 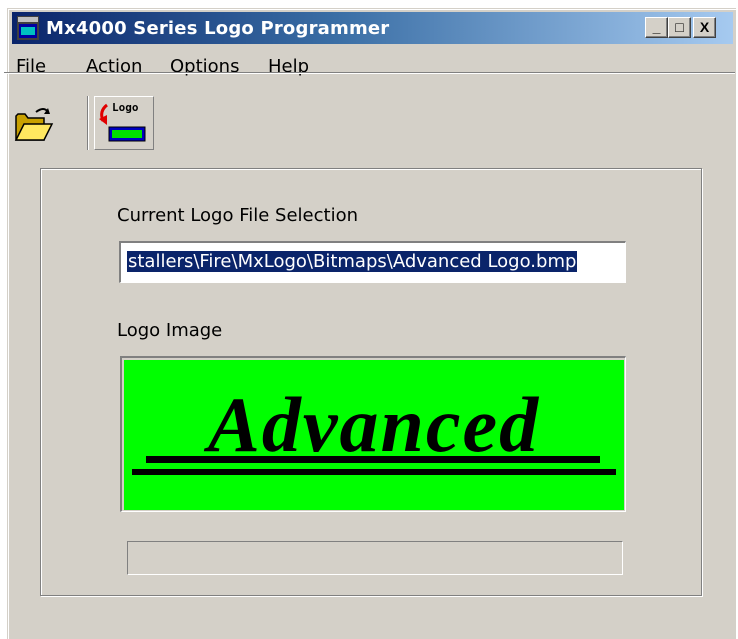 I want to click on title-bar: Mx4000 Series Logo Programmer _ □ X, so click(x=372, y=28).